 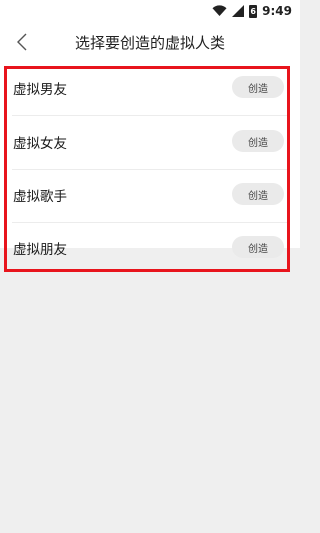 What do you see at coordinates (150, 143) in the screenshot?
I see `list-item-girlfriend: 虚拟女友 创造` at bounding box center [150, 143].